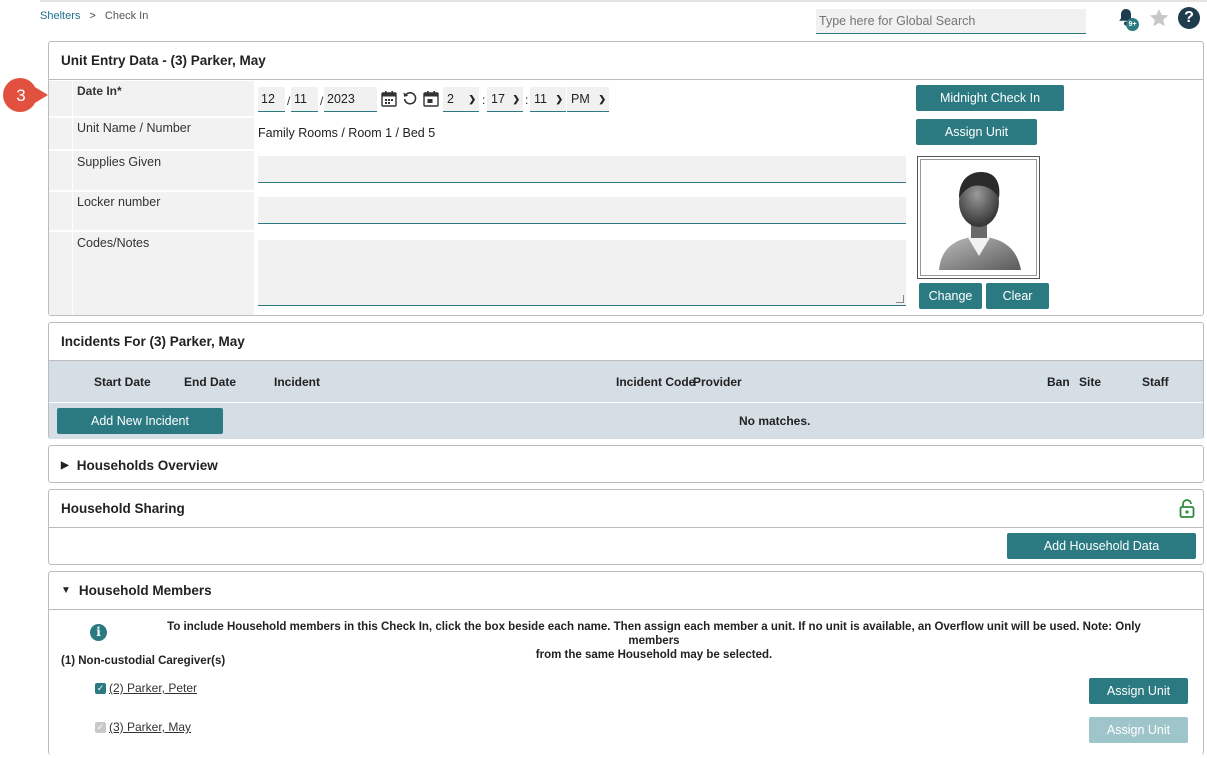 The height and width of the screenshot is (758, 1207). Describe the element at coordinates (21, 95) in the screenshot. I see `step-number: 3` at that location.